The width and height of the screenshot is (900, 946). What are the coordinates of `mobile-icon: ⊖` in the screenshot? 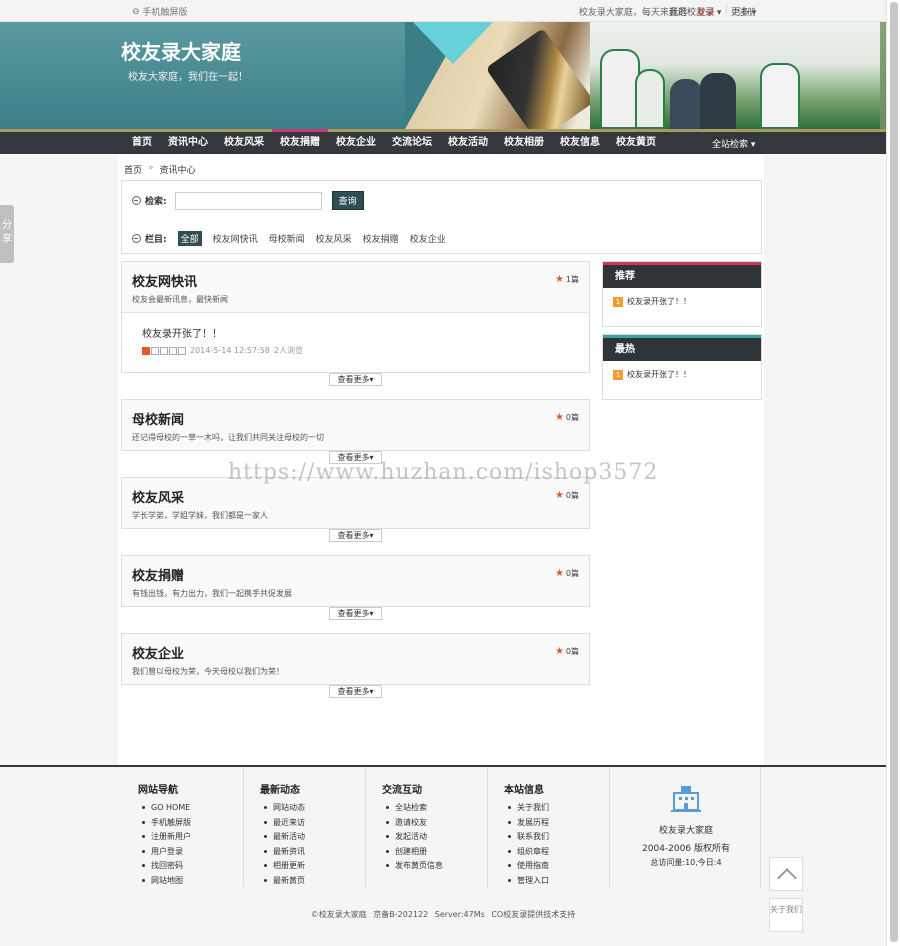 It's located at (136, 11).